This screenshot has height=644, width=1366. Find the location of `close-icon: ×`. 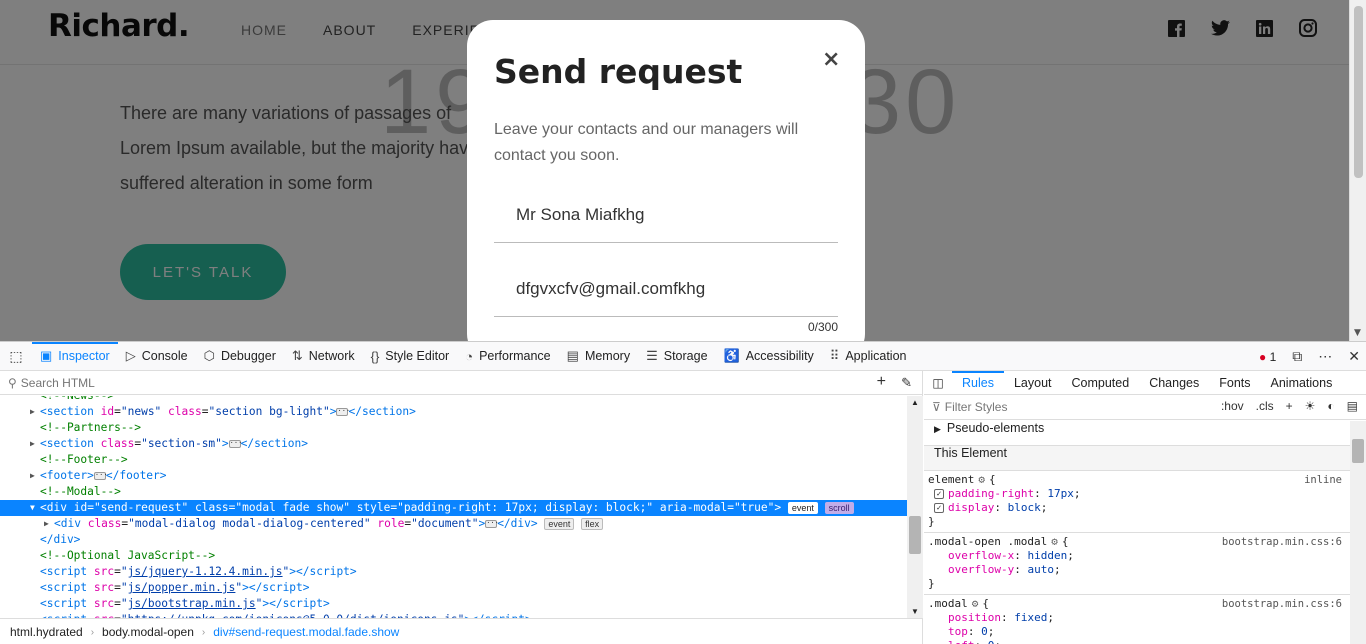

close-icon: × is located at coordinates (831, 59).